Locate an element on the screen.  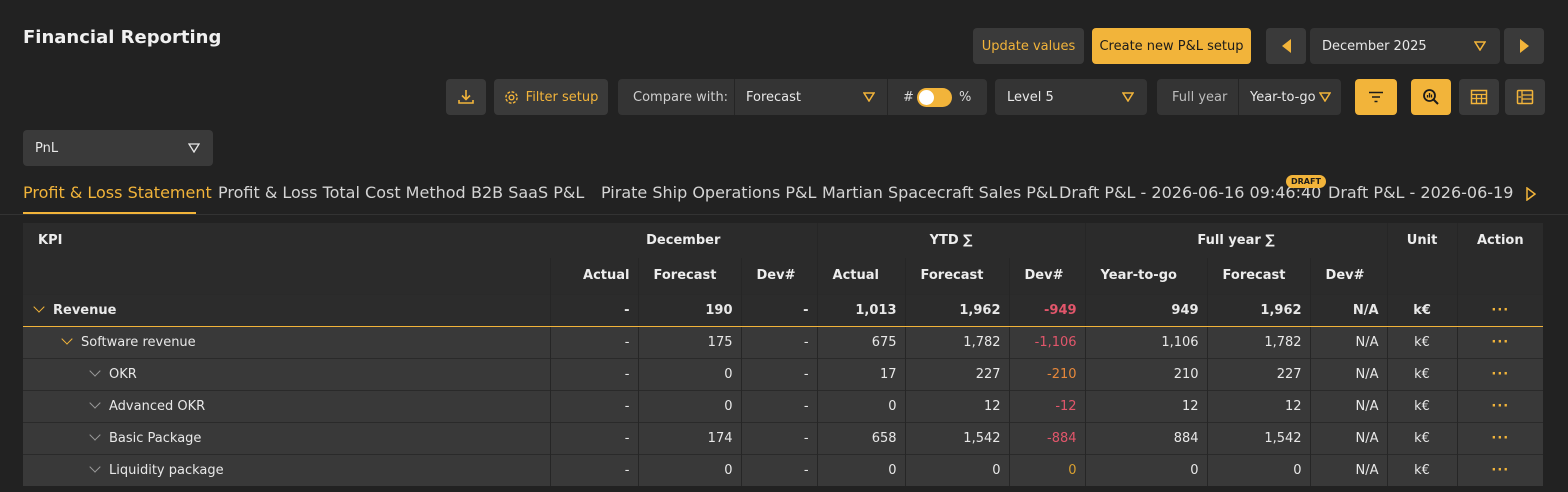
december-header: December is located at coordinates (684, 240).